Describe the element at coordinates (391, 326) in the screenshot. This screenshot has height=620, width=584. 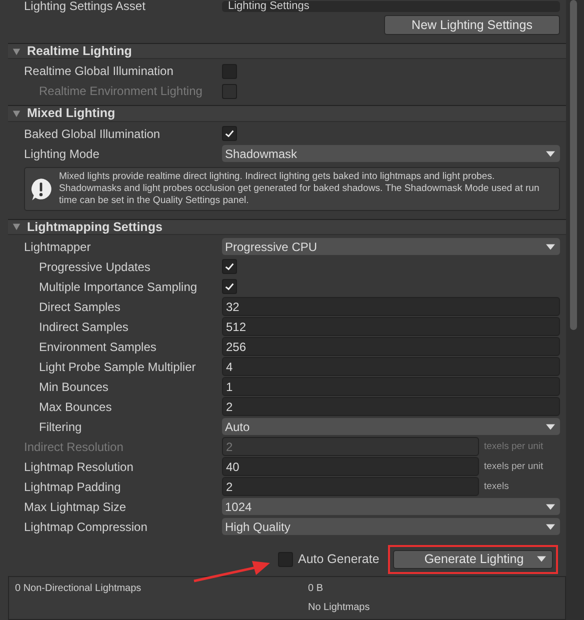
I see `number-field: 512` at that location.